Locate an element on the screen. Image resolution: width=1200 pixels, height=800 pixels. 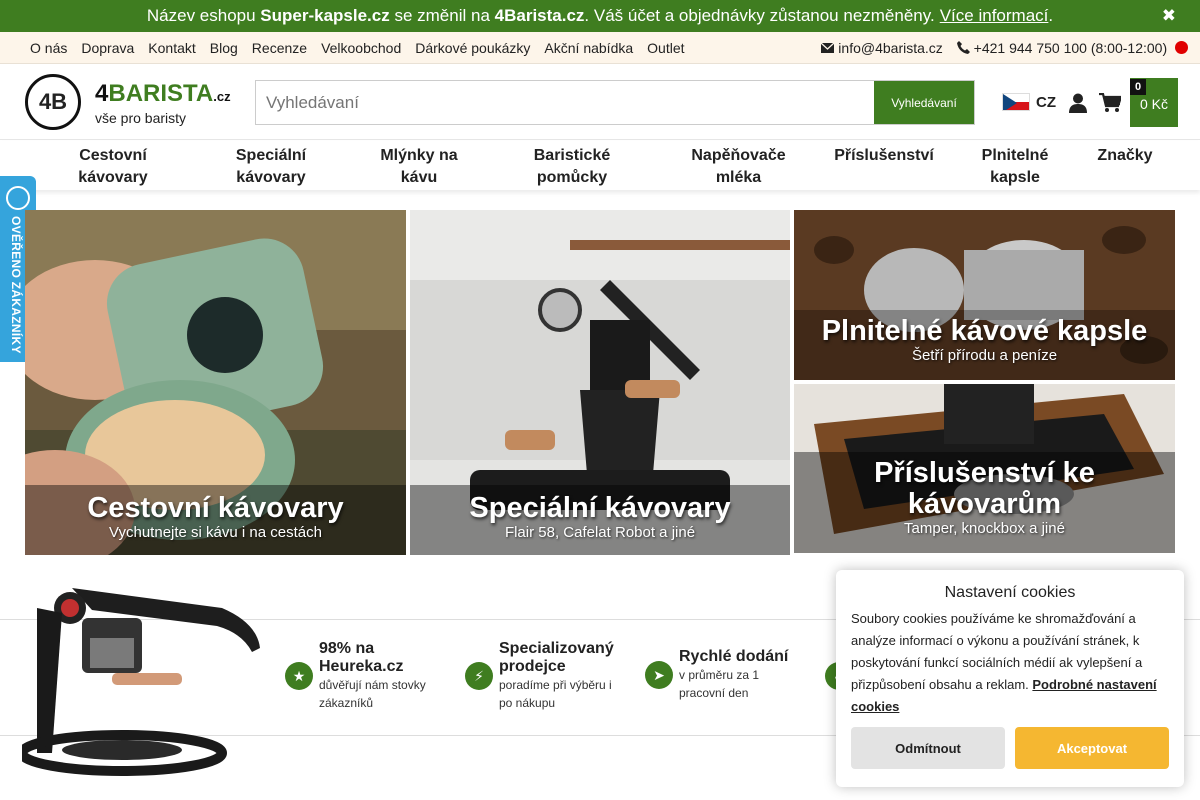
search-form: Vyhledávaní is located at coordinates (615, 102).